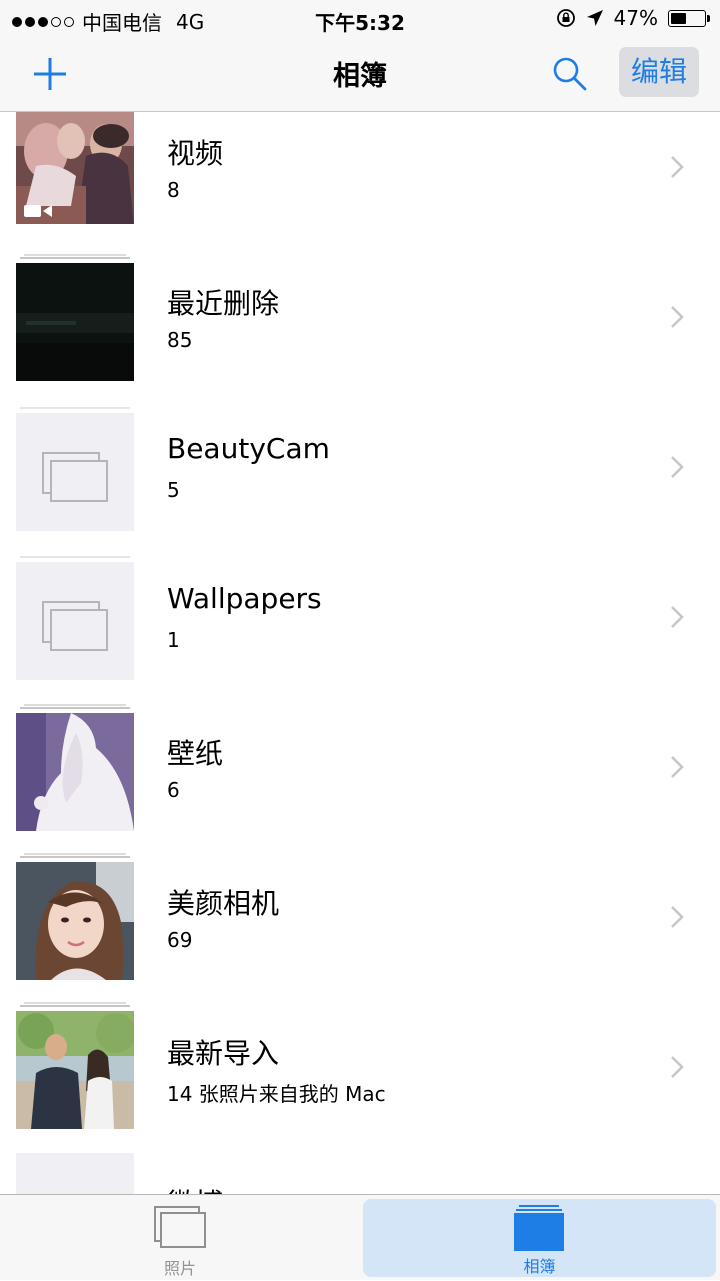 This screenshot has width=720, height=1281. Describe the element at coordinates (180, 940) in the screenshot. I see `album-count: 69` at that location.